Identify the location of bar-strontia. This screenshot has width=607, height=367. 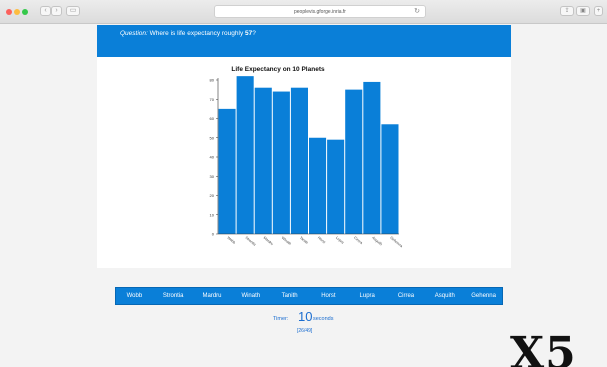
(245, 155).